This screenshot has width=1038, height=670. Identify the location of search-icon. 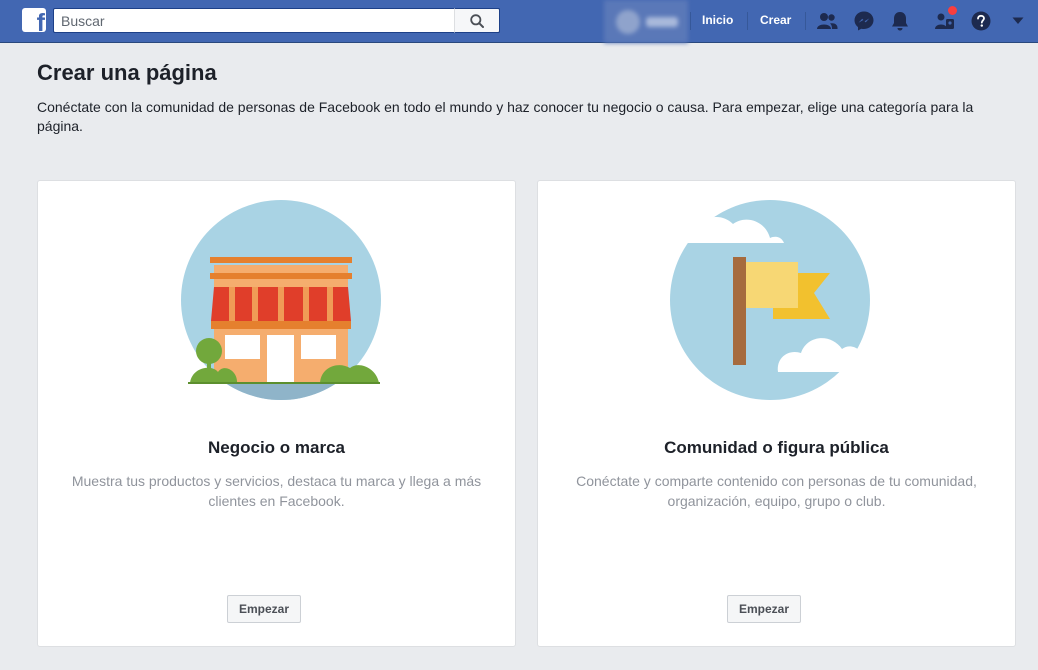
(477, 20).